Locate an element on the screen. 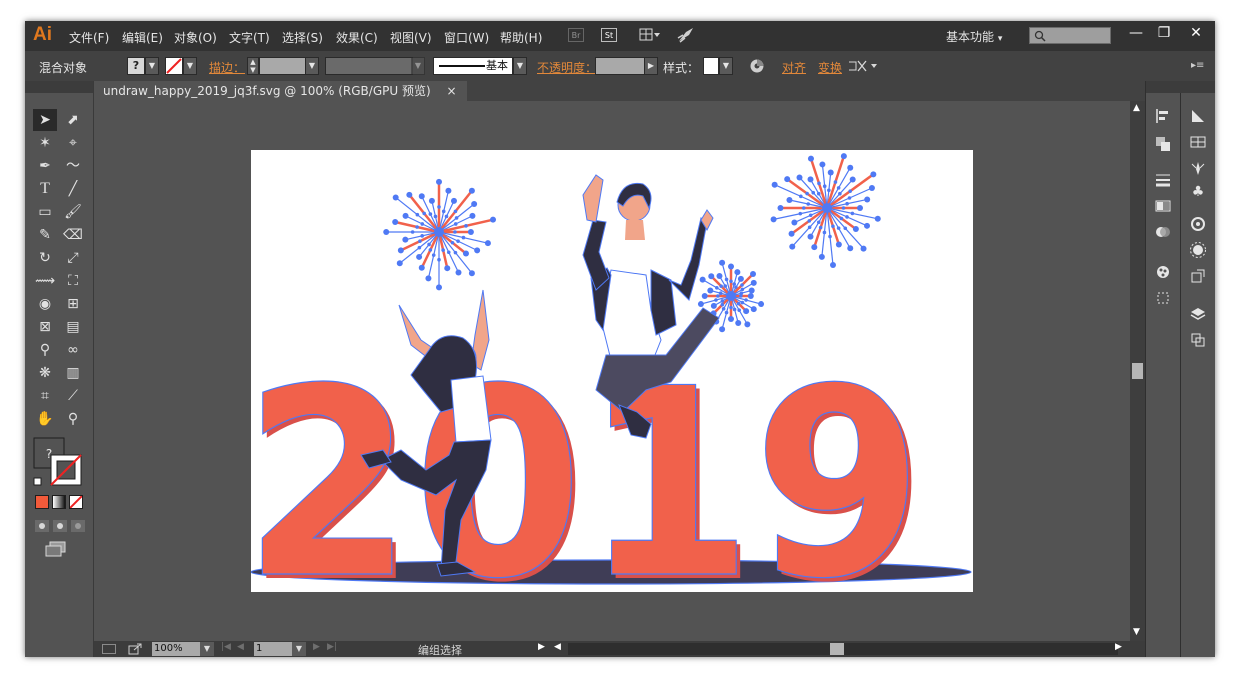  menu-object: 对象(O) is located at coordinates (195, 37).